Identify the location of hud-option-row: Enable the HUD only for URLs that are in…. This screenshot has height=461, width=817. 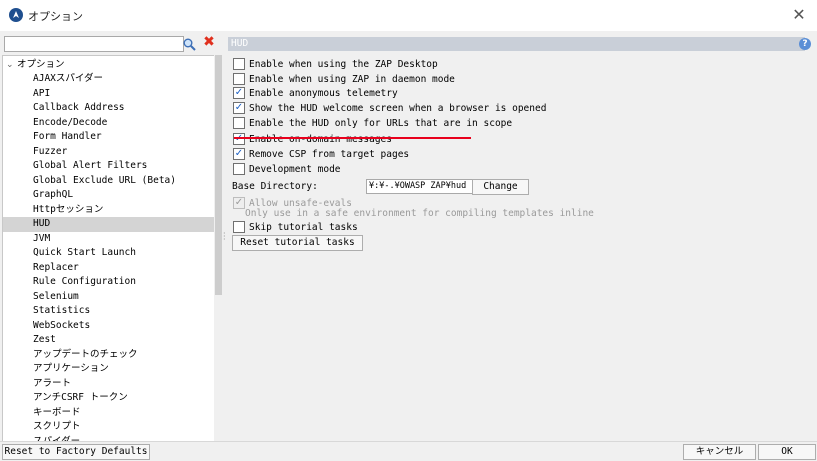
(373, 123).